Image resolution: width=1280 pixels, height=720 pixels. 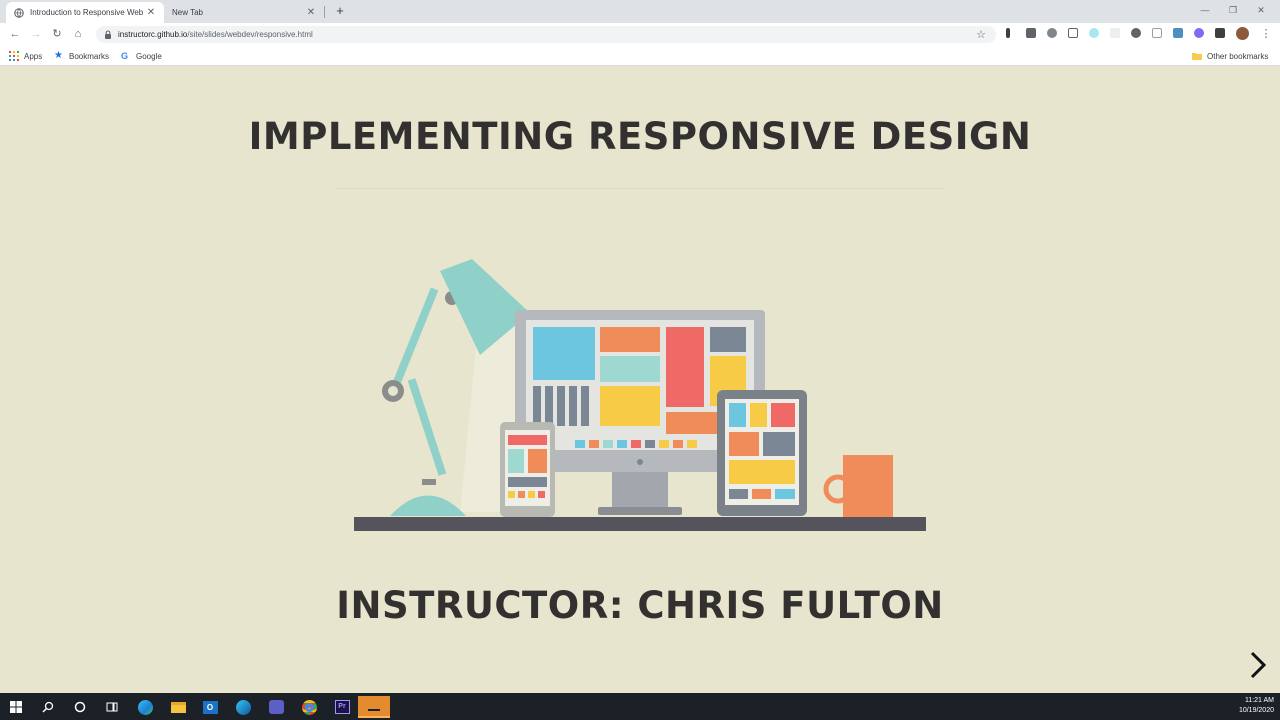 I want to click on edge-icon, so click(x=243, y=707).